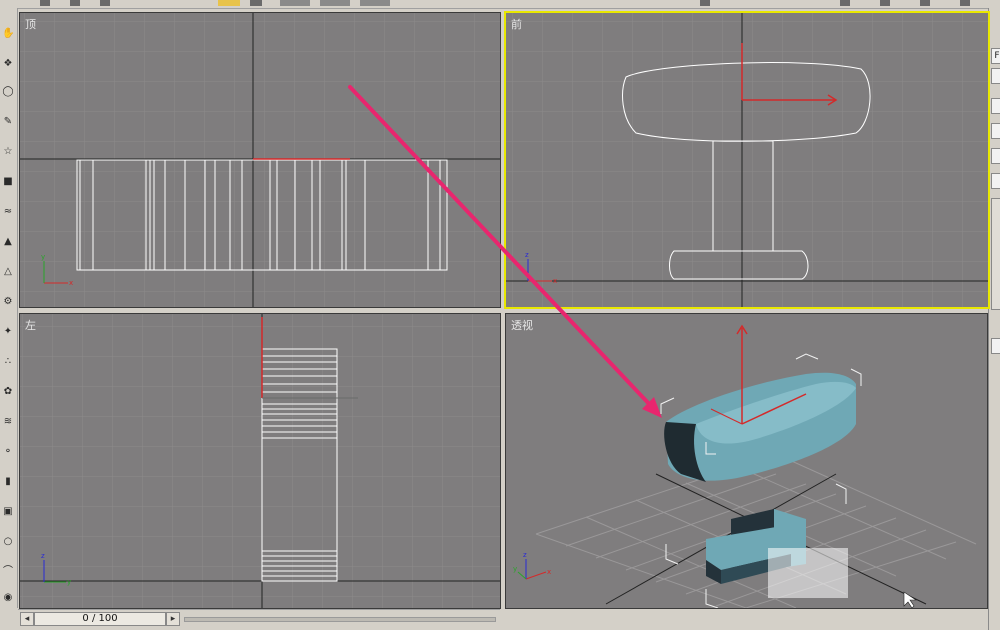 The height and width of the screenshot is (630, 1000). I want to click on ear-icon: ⚬, so click(8, 452).